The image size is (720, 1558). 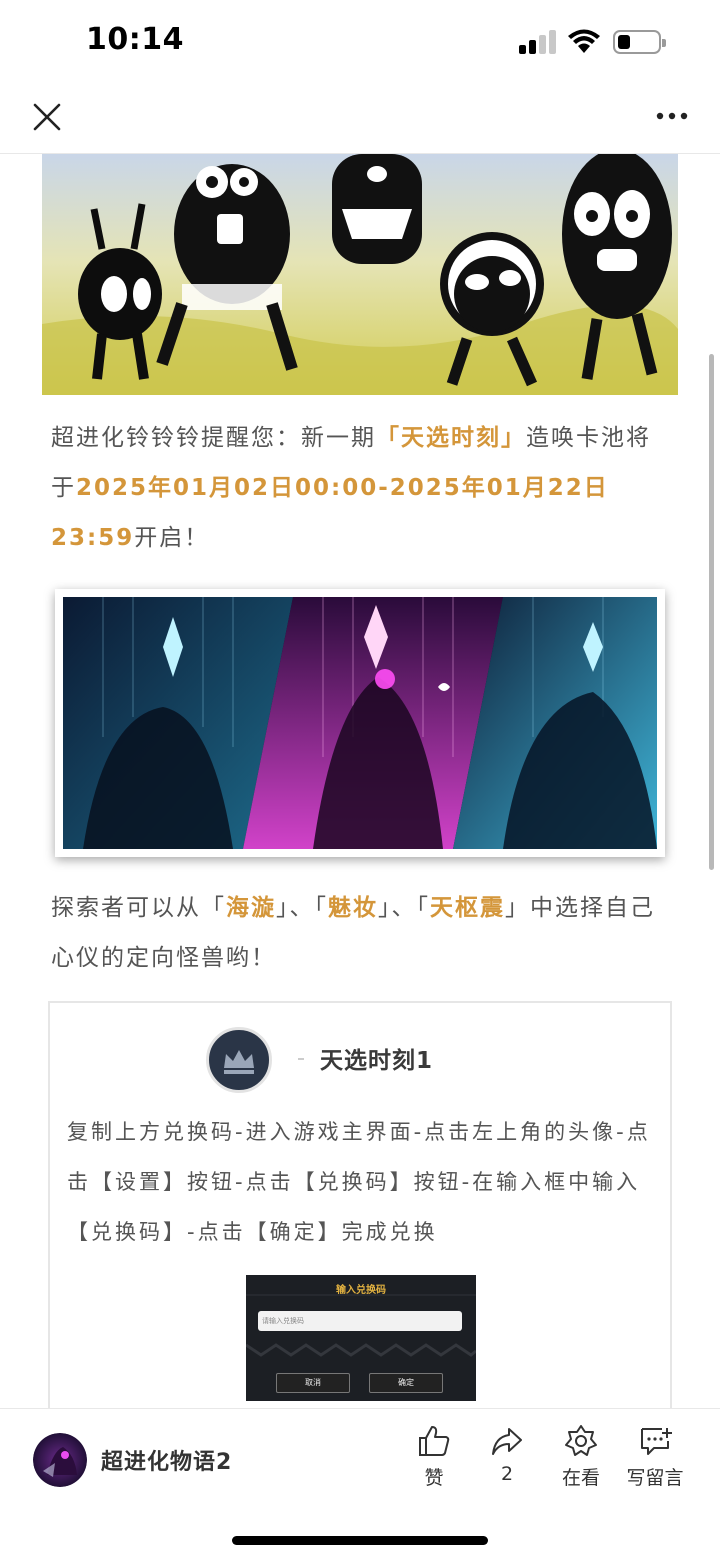 I want to click on share-button: 2, so click(x=507, y=1458).